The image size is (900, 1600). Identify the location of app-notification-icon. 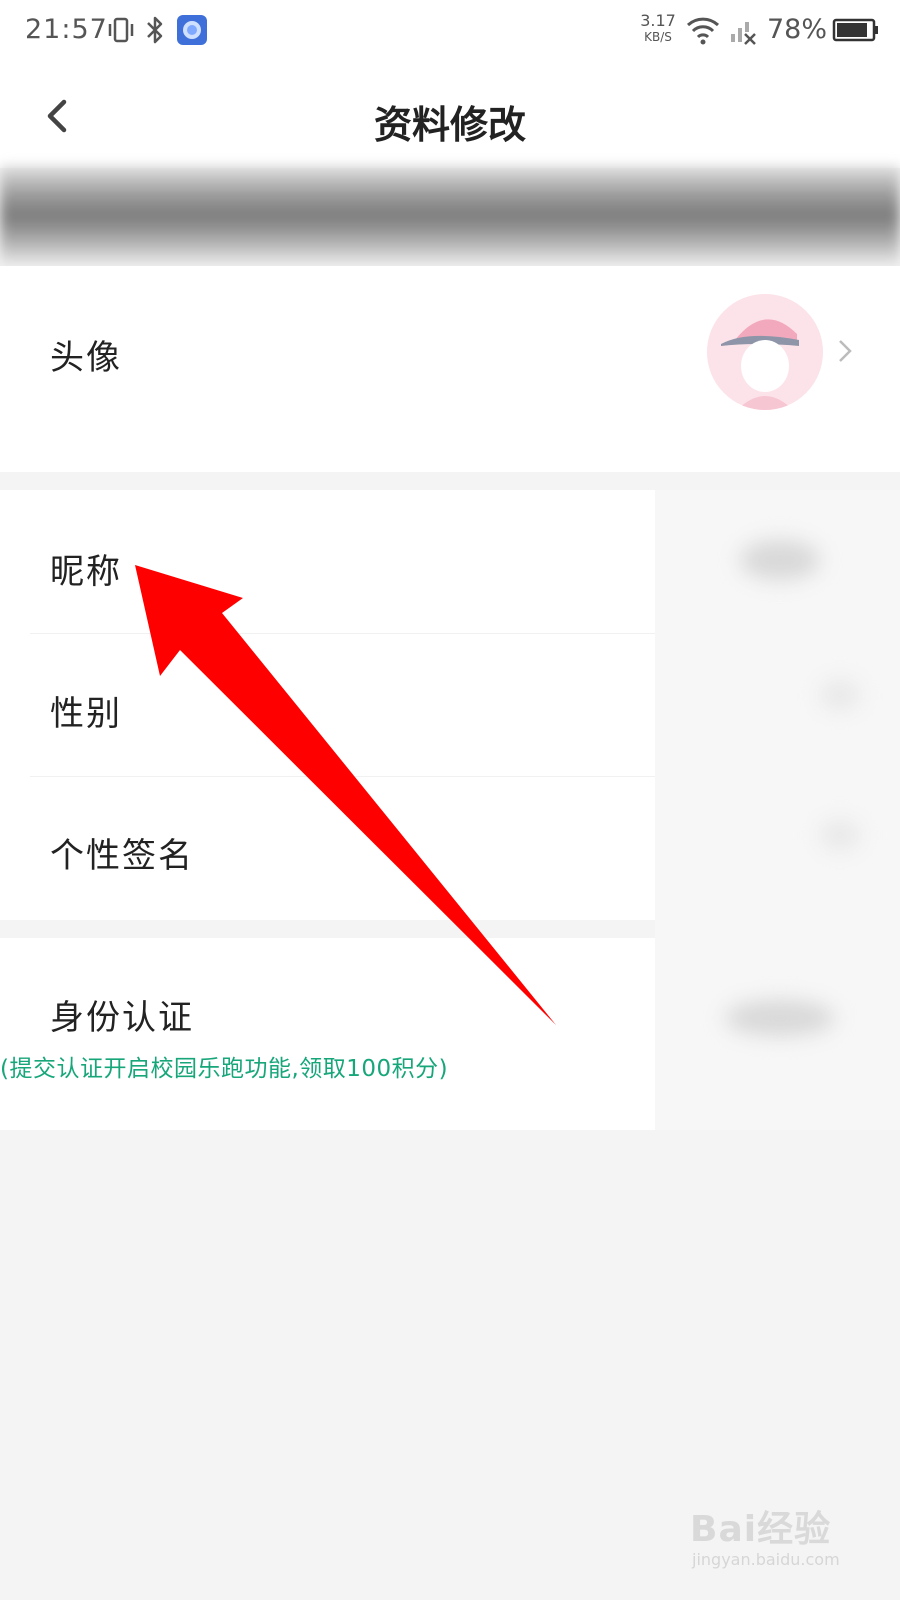
(192, 30).